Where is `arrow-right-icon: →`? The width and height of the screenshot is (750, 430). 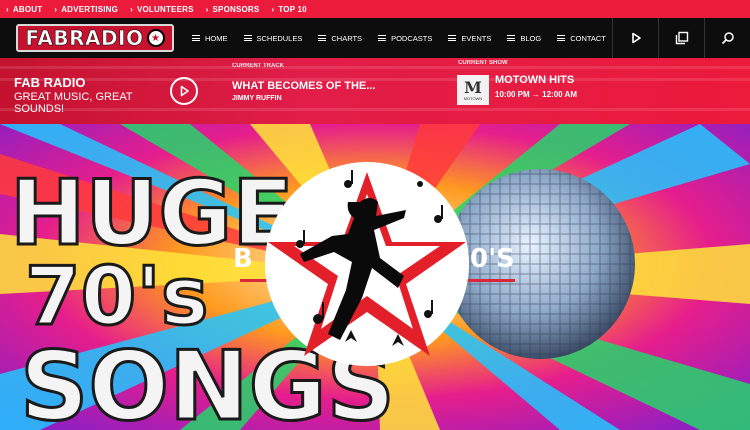 arrow-right-icon: → is located at coordinates (537, 94).